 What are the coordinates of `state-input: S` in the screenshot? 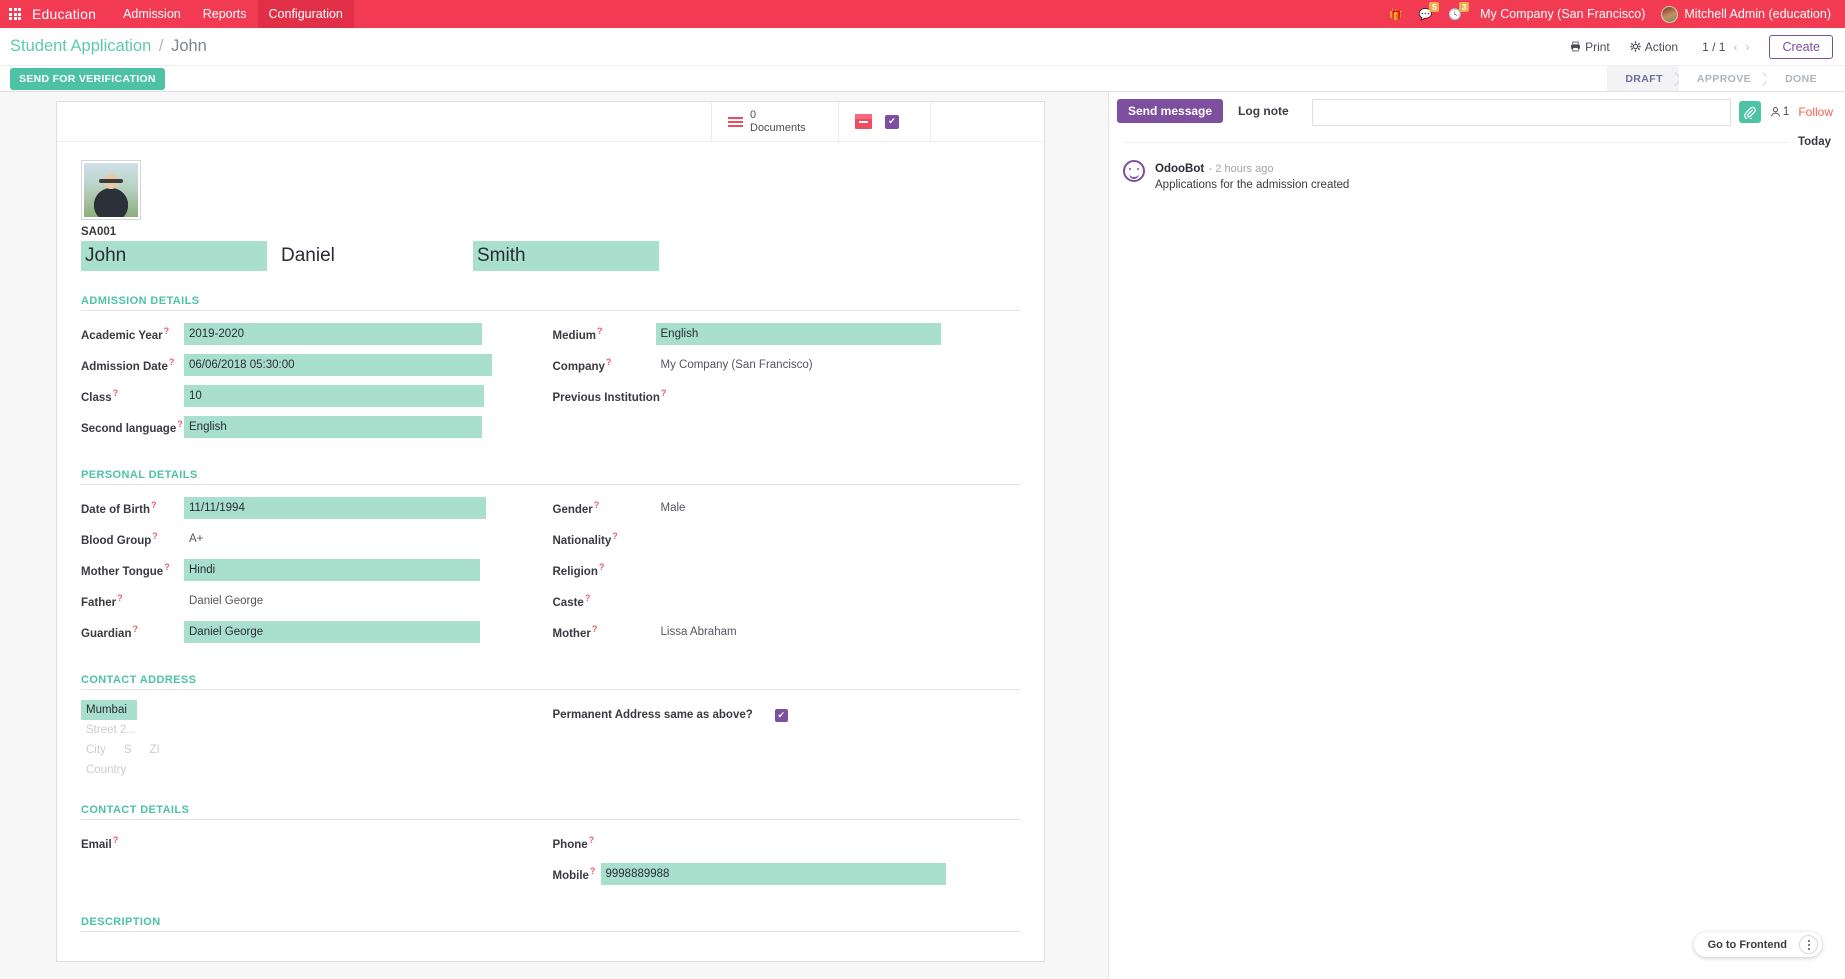 It's located at (128, 750).